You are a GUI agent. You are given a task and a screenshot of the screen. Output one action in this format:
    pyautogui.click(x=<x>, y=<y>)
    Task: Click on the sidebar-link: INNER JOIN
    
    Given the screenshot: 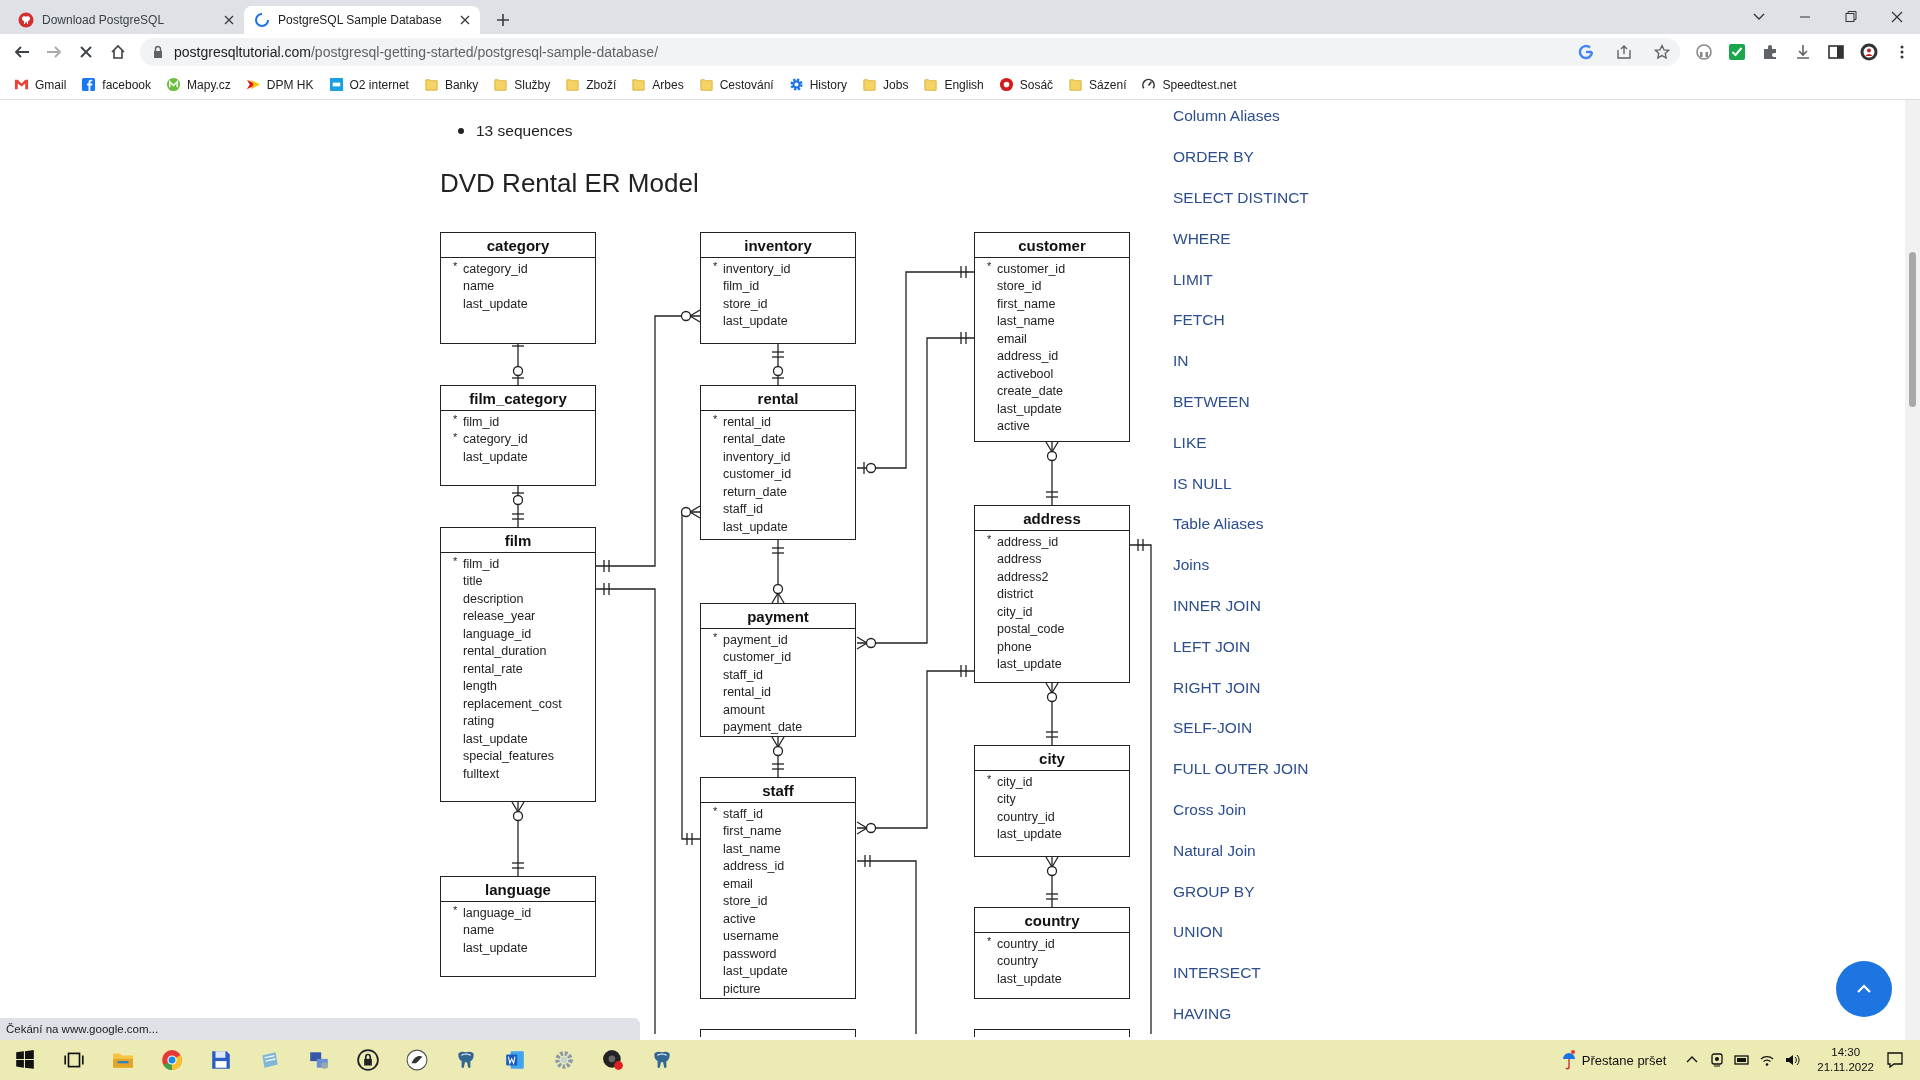 What is the action you would take?
    pyautogui.click(x=1217, y=605)
    